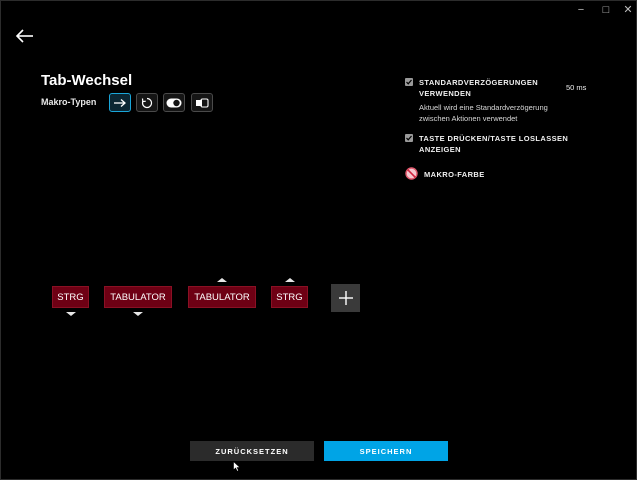 Image resolution: width=637 pixels, height=480 pixels. I want to click on sequence-key-tab-release: TABULATOR, so click(222, 297).